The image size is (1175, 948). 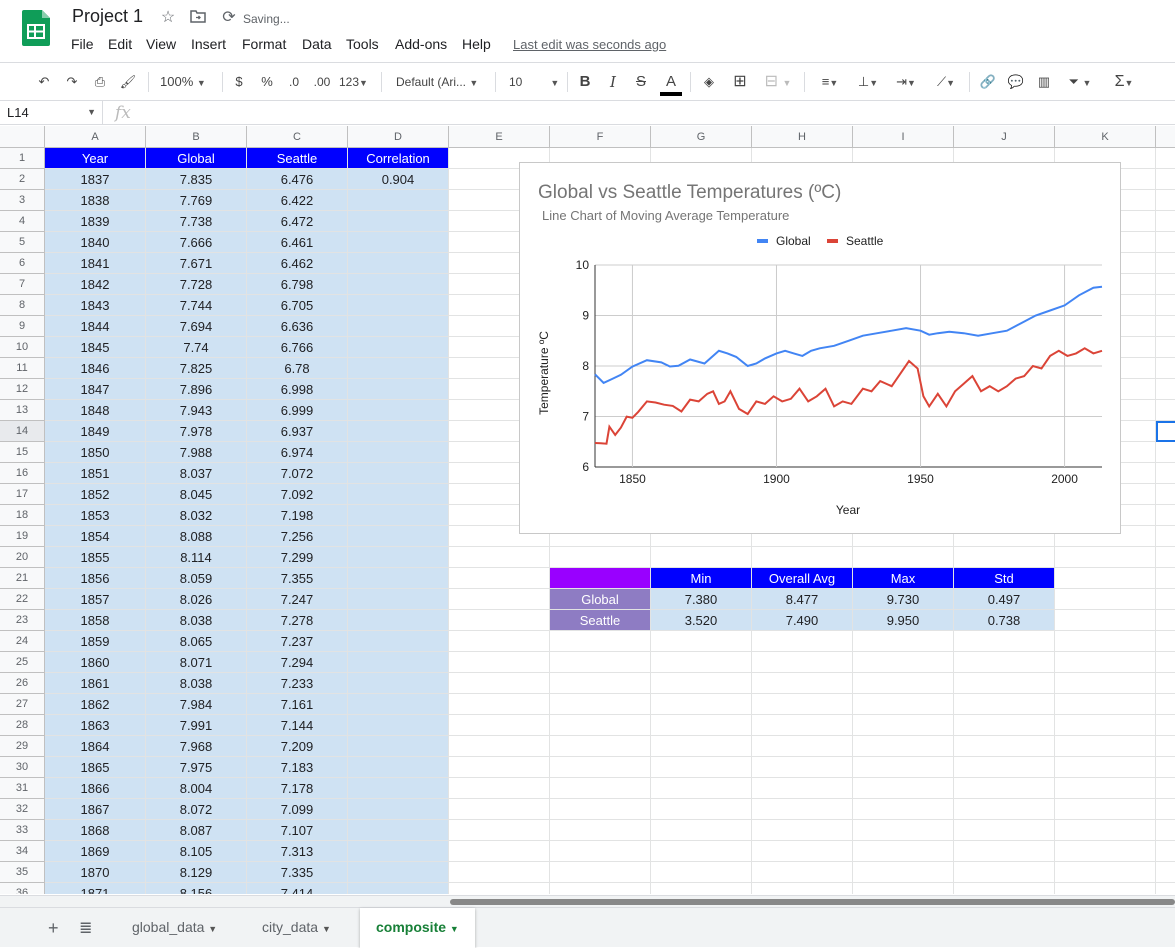 I want to click on data-cell: 7.769, so click(x=196, y=200).